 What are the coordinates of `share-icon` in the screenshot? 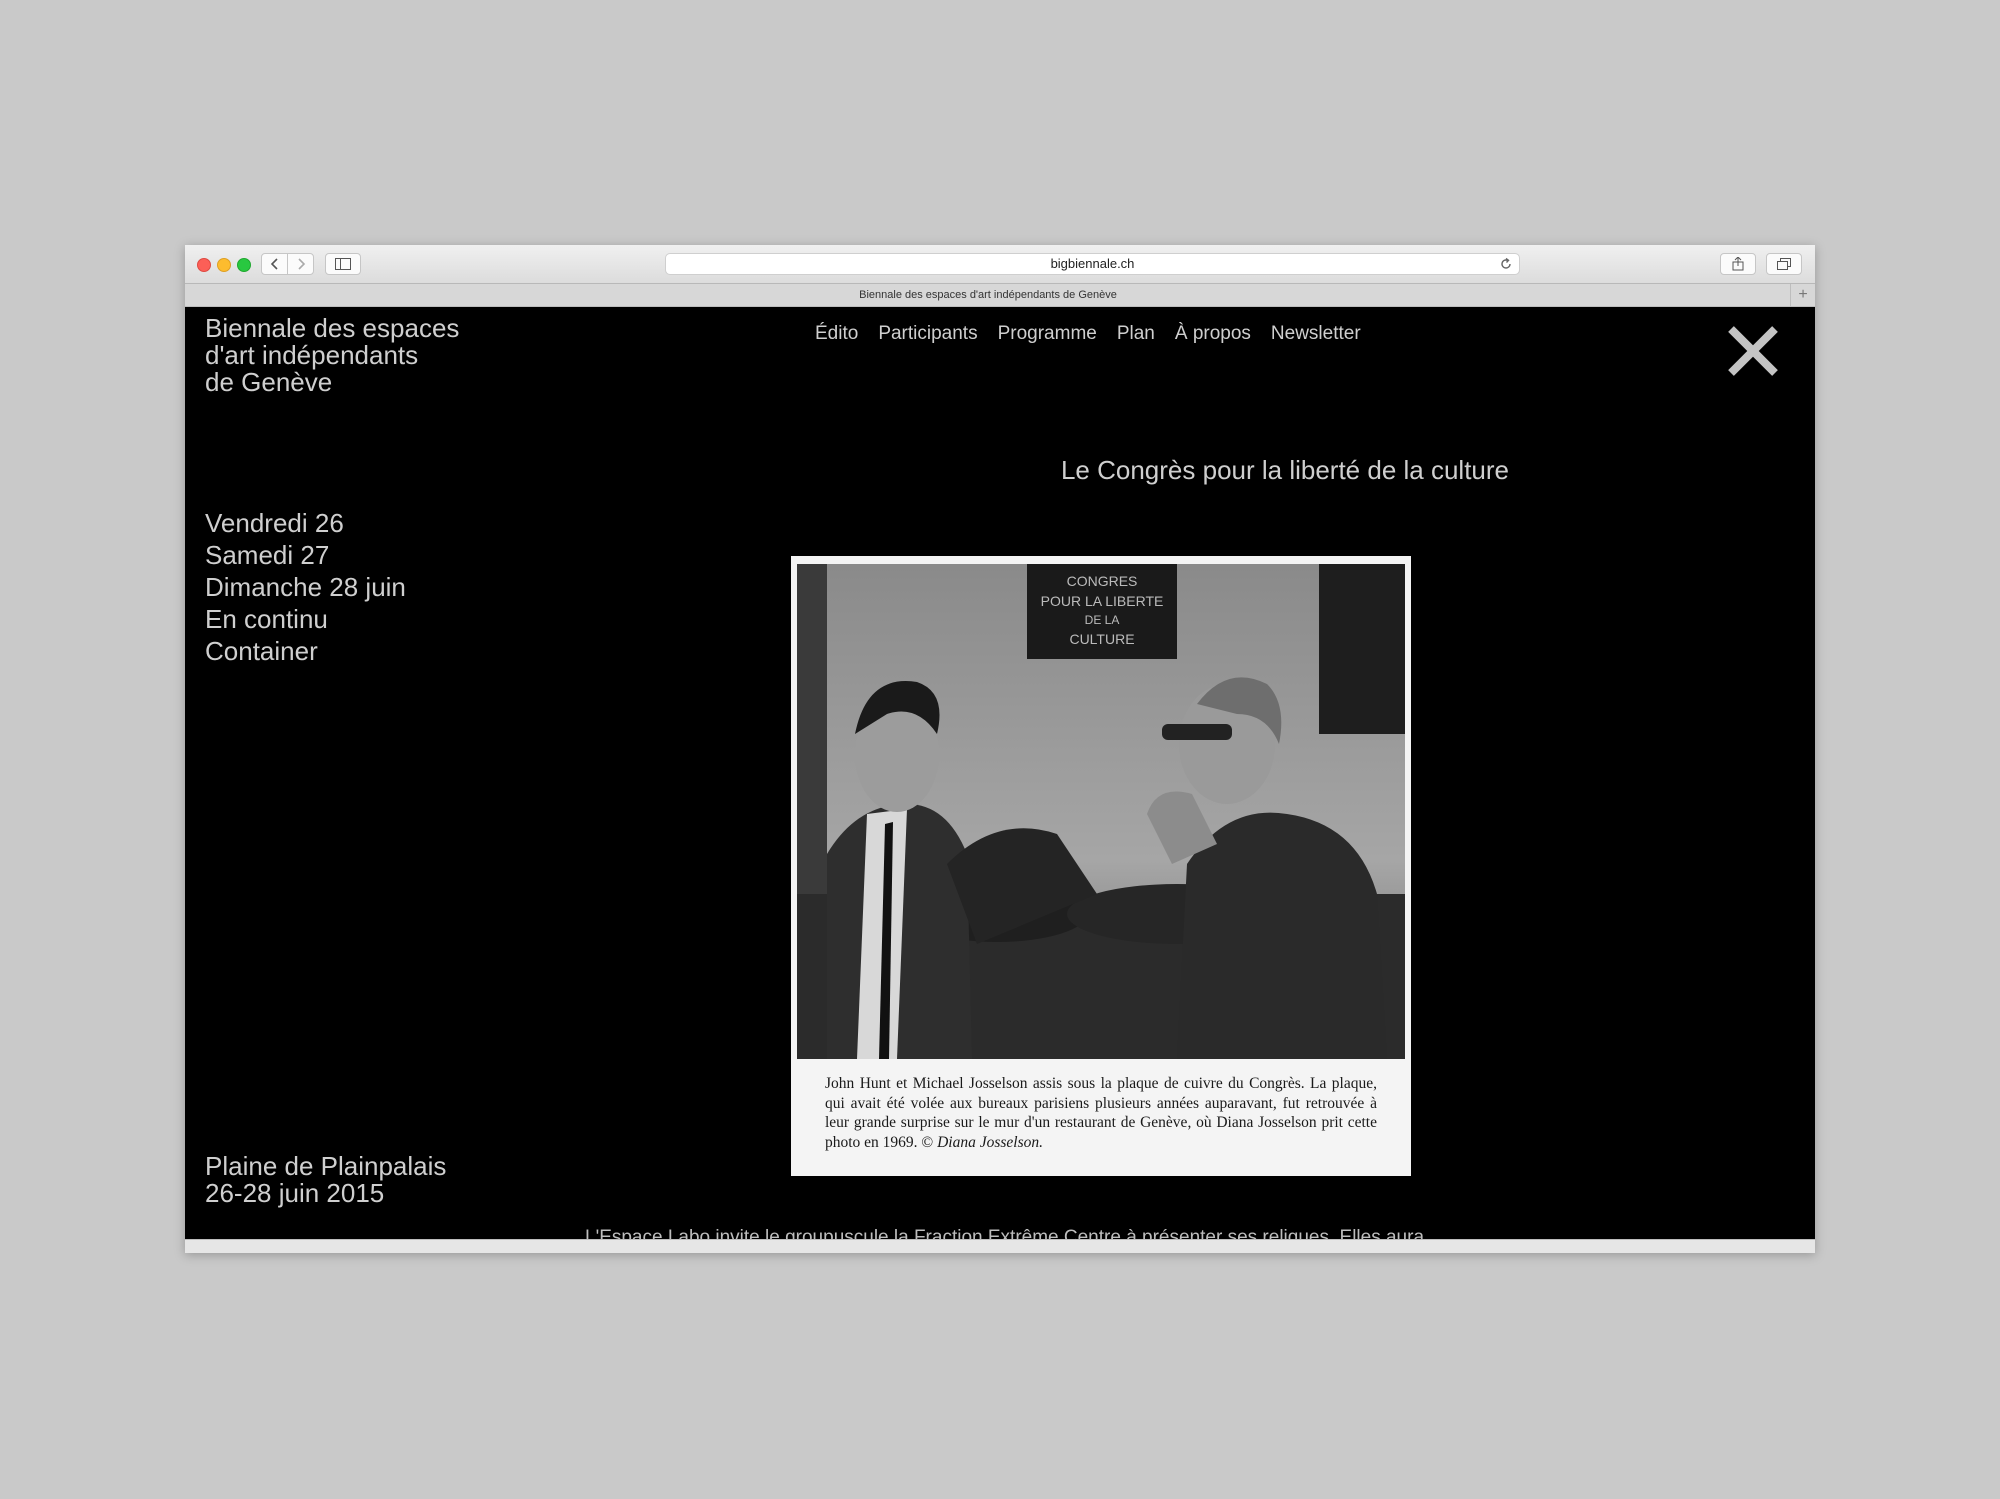 It's located at (1738, 264).